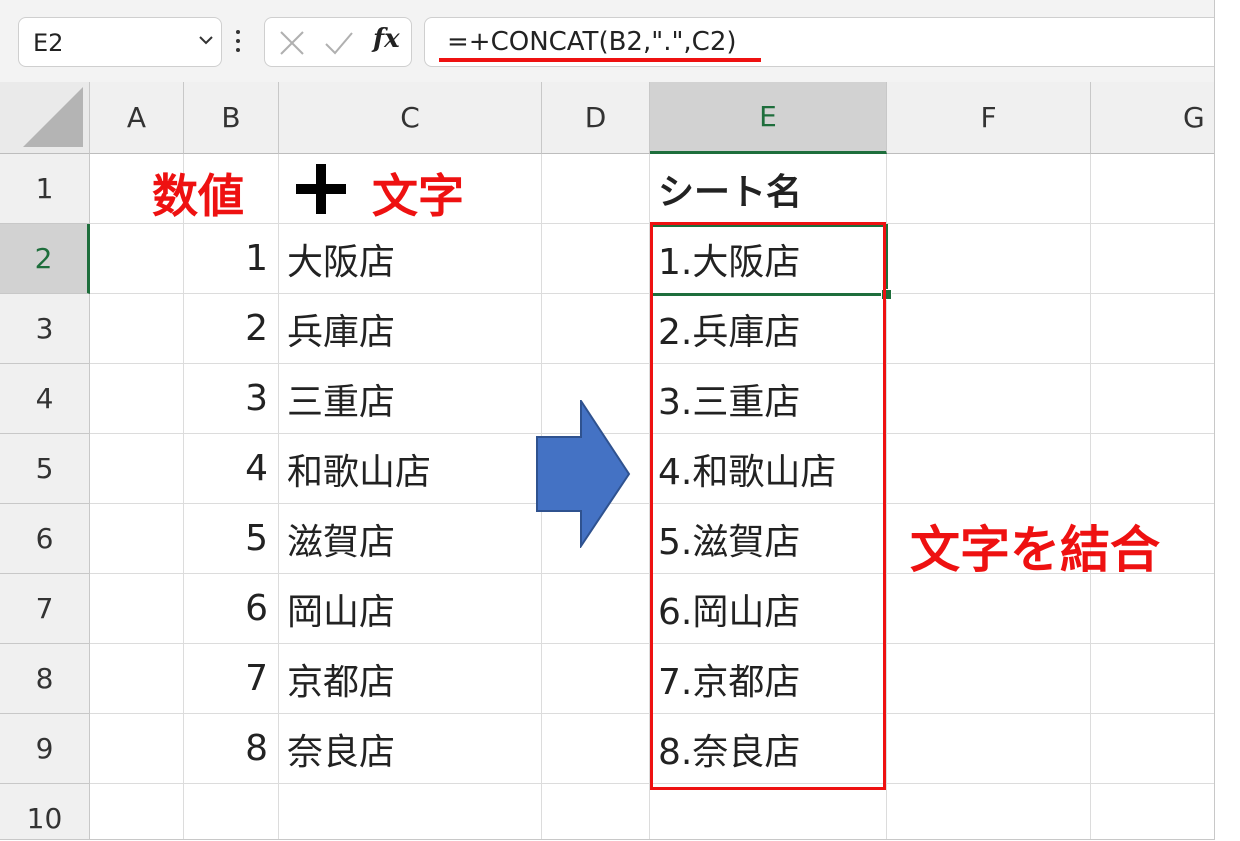 Image resolution: width=1240 pixels, height=841 pixels. What do you see at coordinates (45, 609) in the screenshot?
I see `row-header-7: 7` at bounding box center [45, 609].